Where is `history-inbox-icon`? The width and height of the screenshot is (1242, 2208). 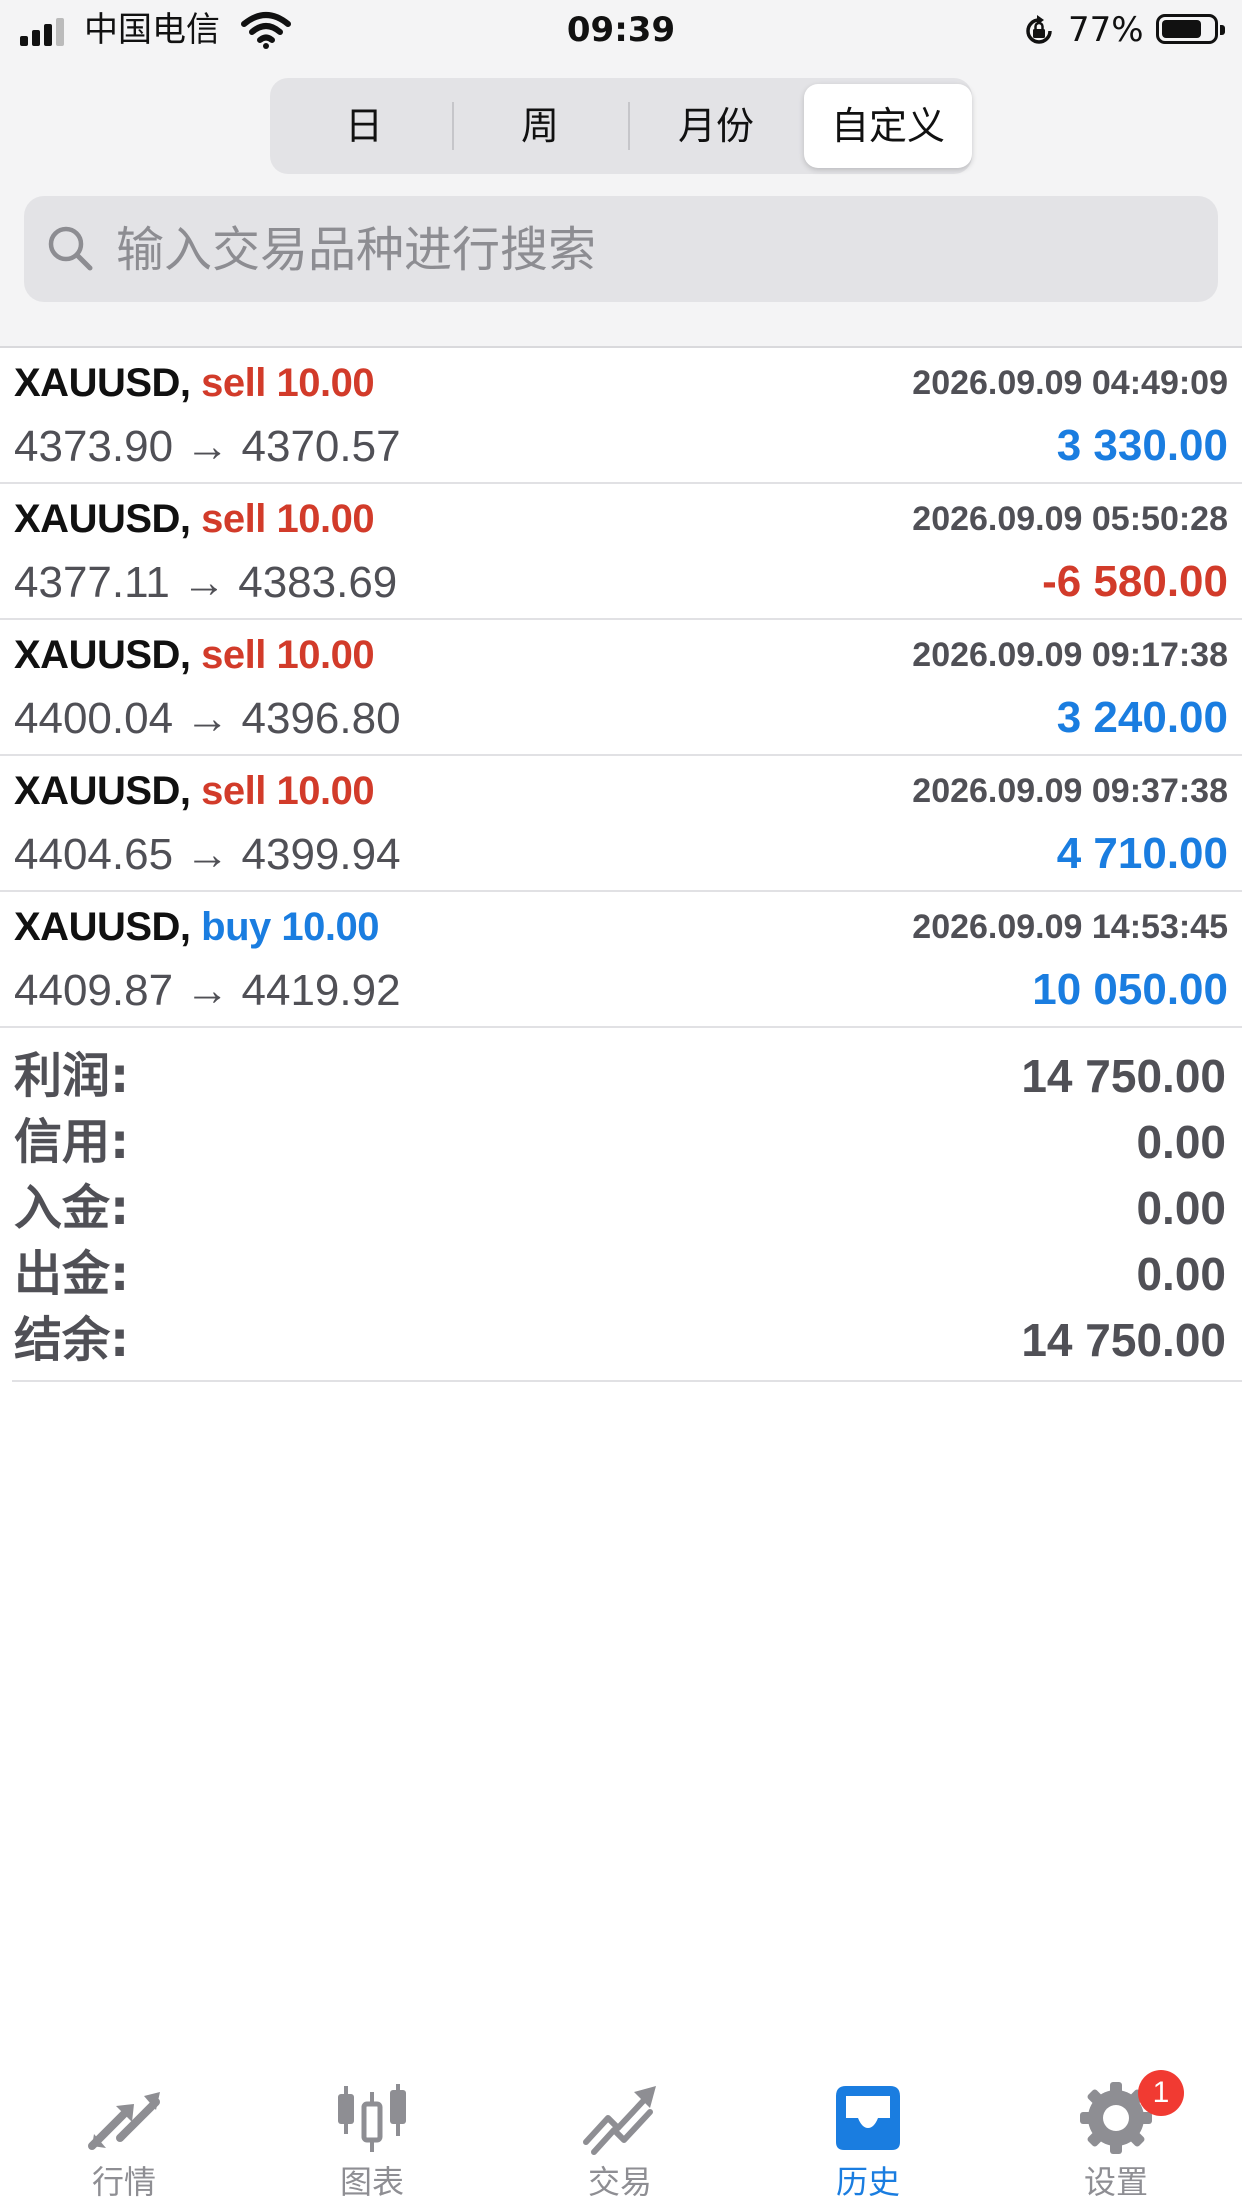
history-inbox-icon is located at coordinates (868, 2118).